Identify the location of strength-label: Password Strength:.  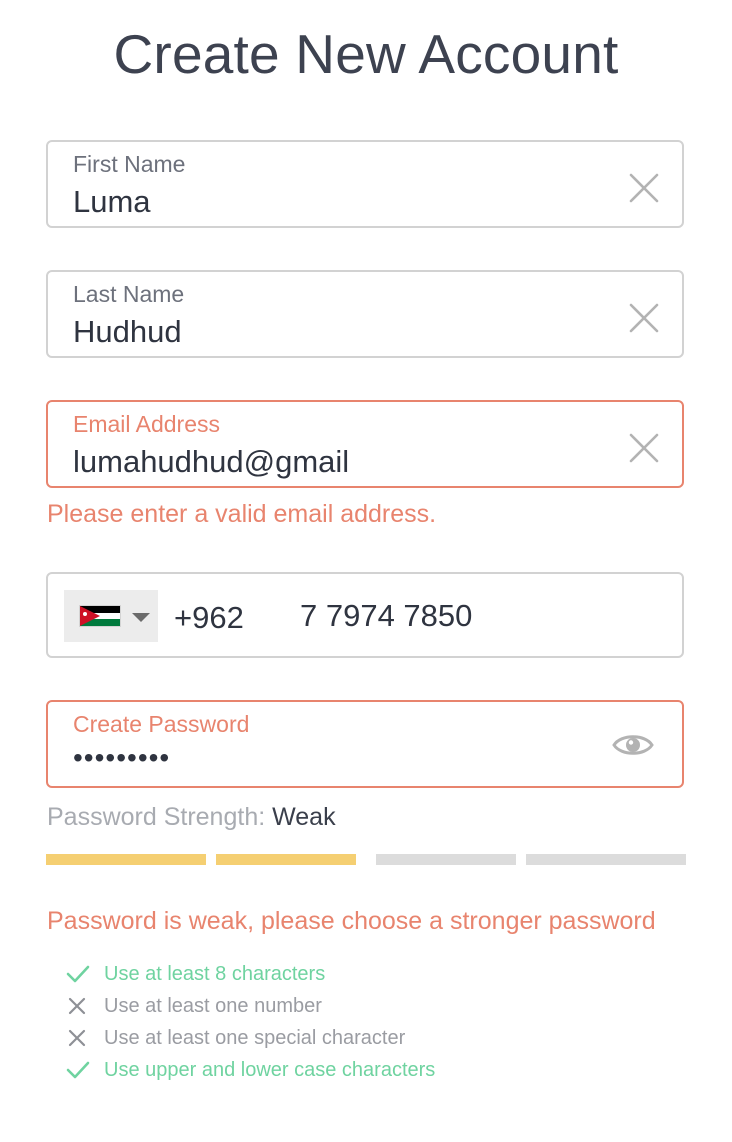
(156, 817).